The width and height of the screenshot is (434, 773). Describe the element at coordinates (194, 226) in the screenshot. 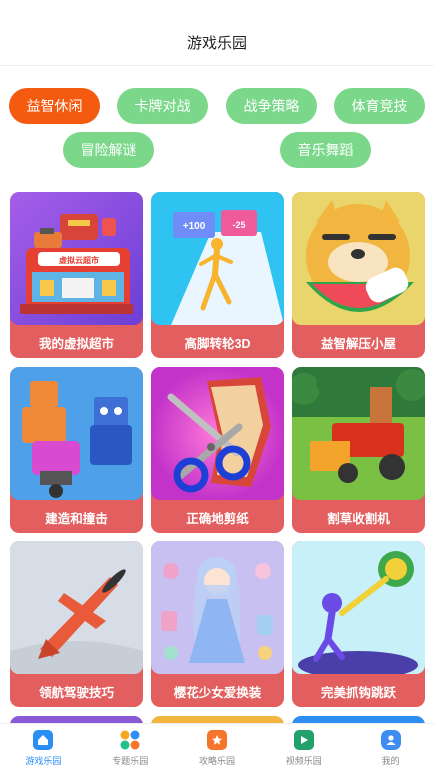

I see `gate-left-text: +100` at that location.